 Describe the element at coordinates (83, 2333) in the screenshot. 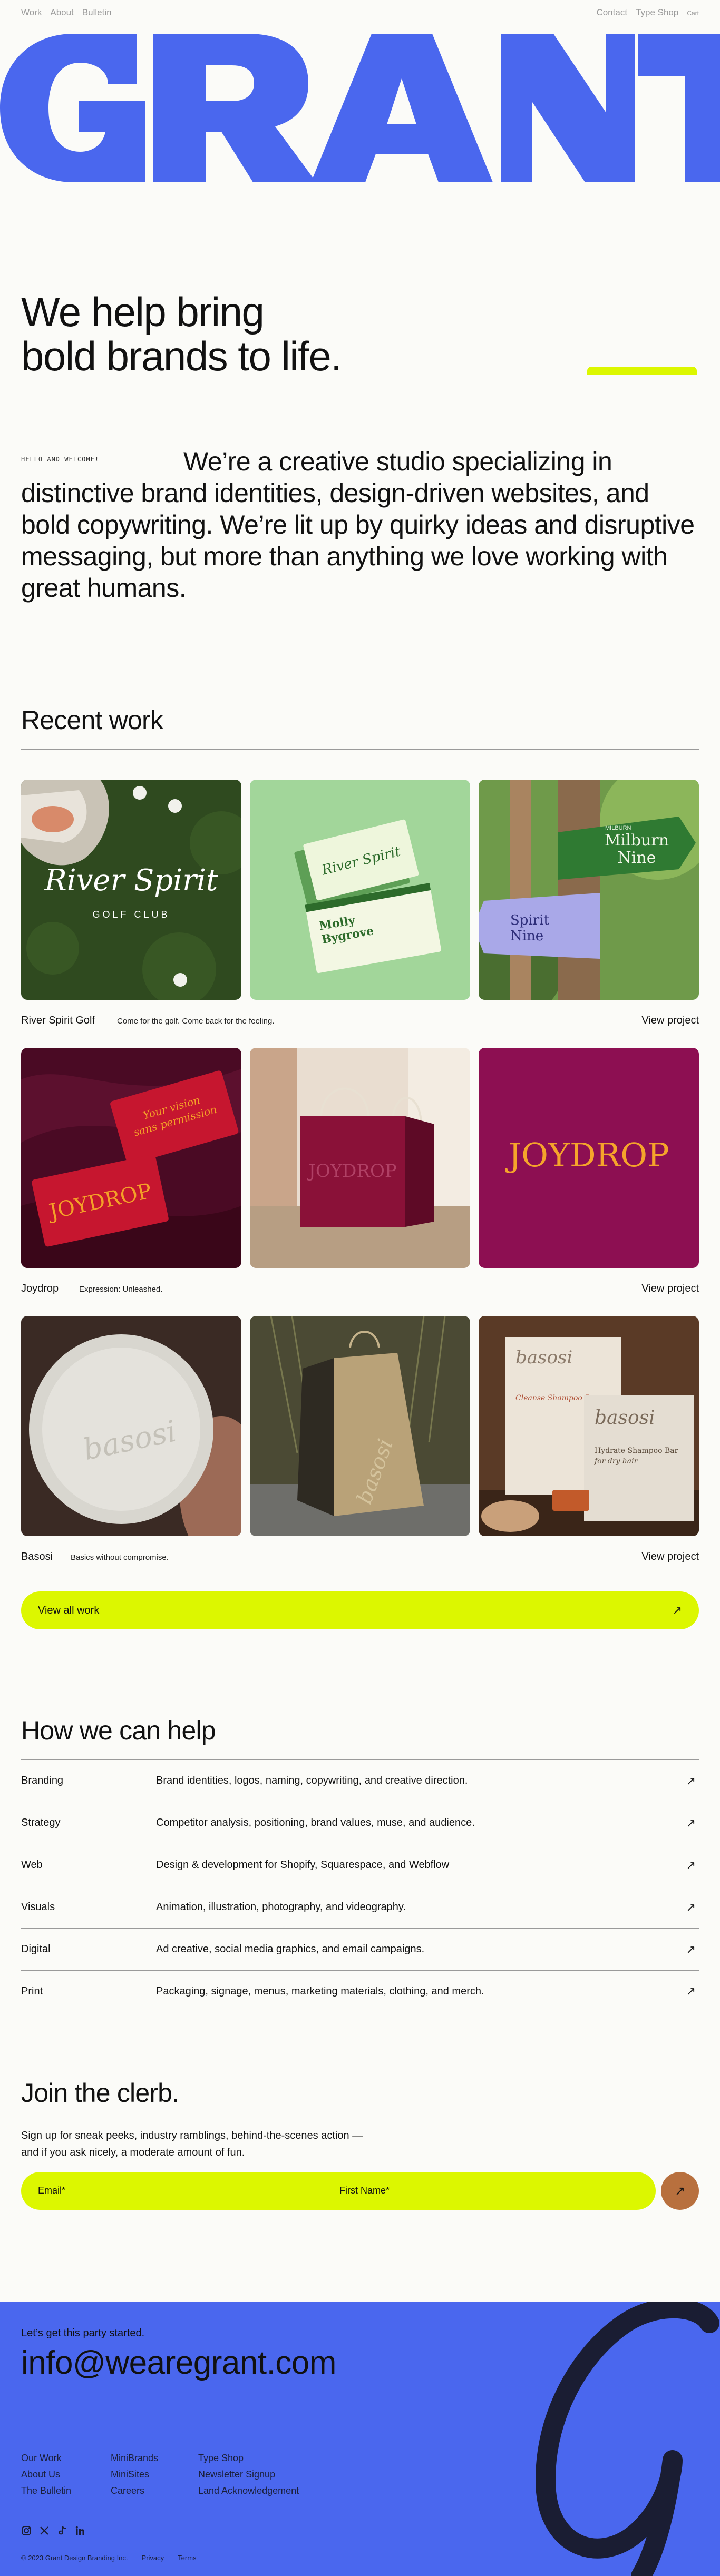

I see `footer-cta: Let’s get this party started.` at that location.